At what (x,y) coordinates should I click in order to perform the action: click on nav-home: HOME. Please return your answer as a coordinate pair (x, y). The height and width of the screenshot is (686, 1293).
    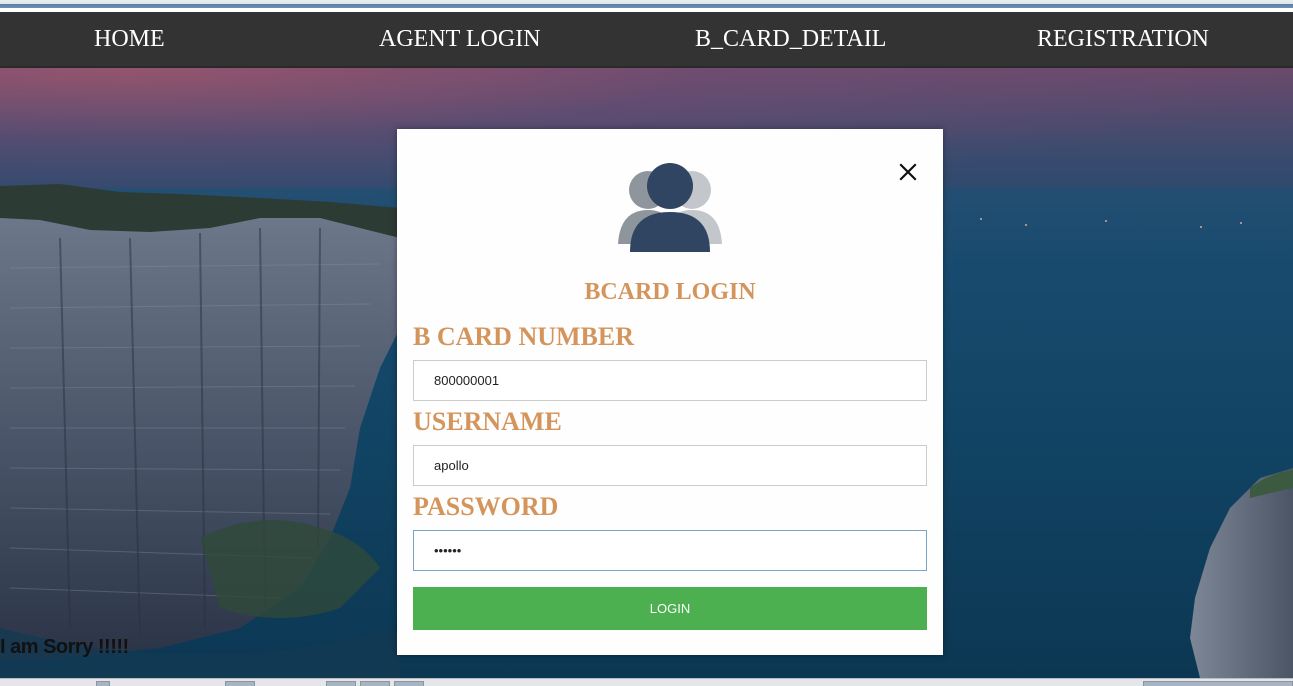
    Looking at the image, I should click on (129, 39).